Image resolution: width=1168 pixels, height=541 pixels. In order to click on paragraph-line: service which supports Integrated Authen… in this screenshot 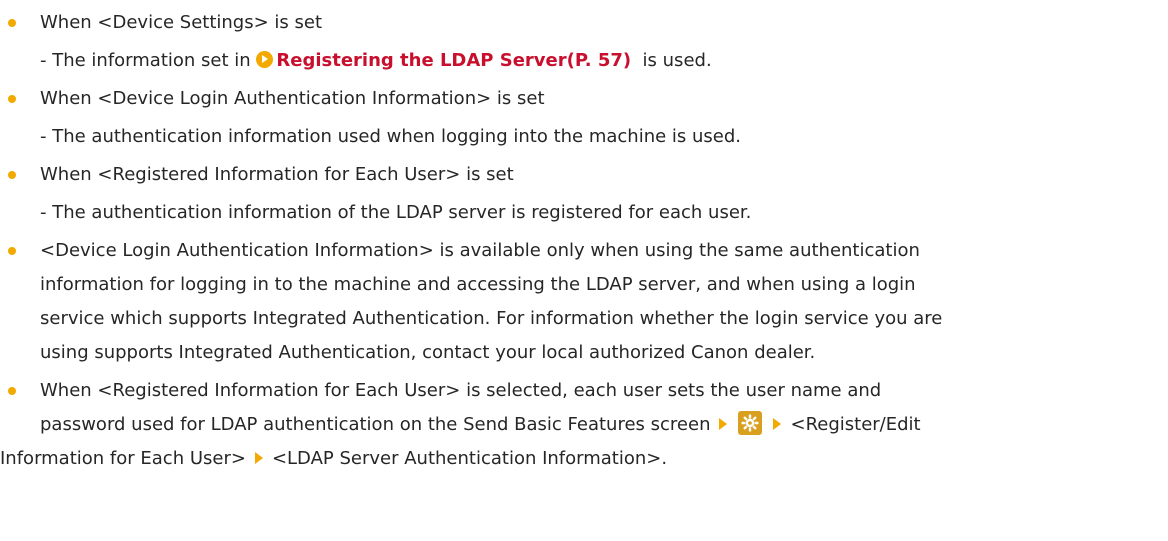, I will do `click(491, 318)`.